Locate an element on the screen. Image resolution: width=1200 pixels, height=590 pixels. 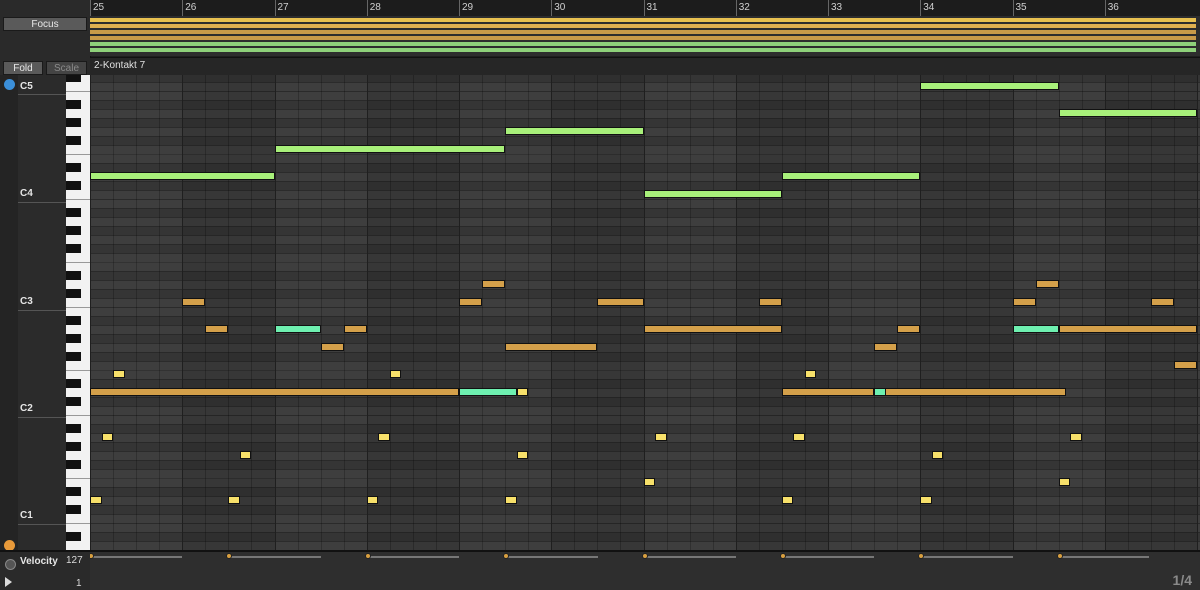
bar-ruler: 25 26 27 28 29 30 31 32 33 34 35 36 is located at coordinates (645, 8).